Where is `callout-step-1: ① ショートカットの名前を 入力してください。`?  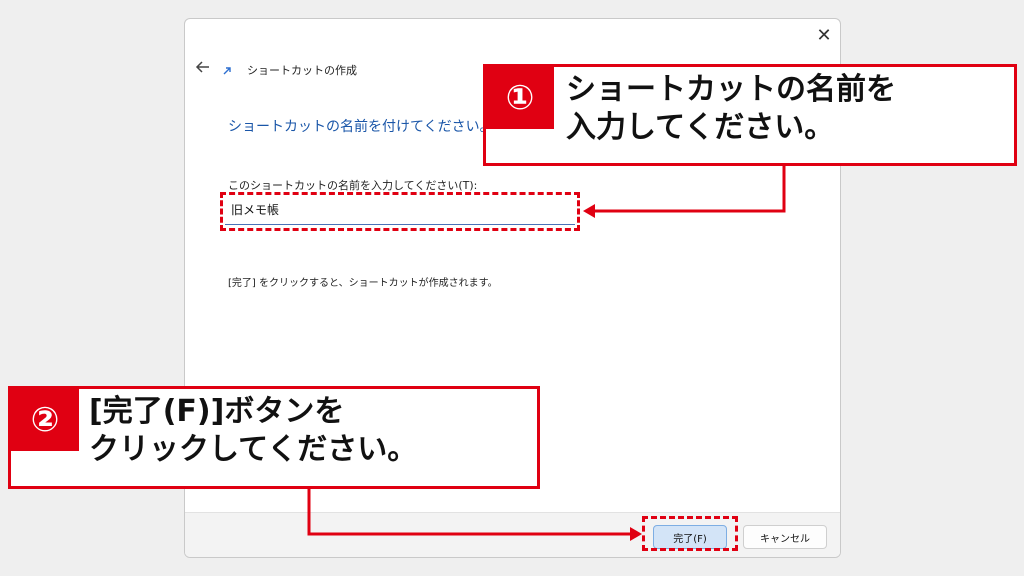
callout-step-1: ① ショートカットの名前を 入力してください。 is located at coordinates (750, 115).